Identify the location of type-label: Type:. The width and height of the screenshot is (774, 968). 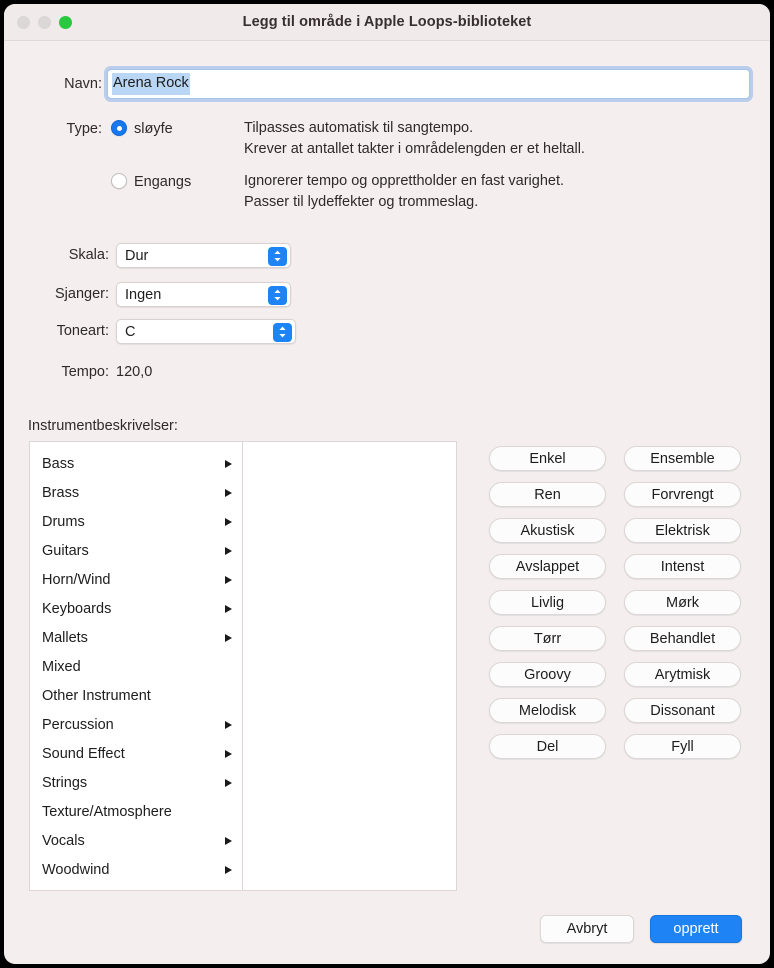
(84, 129).